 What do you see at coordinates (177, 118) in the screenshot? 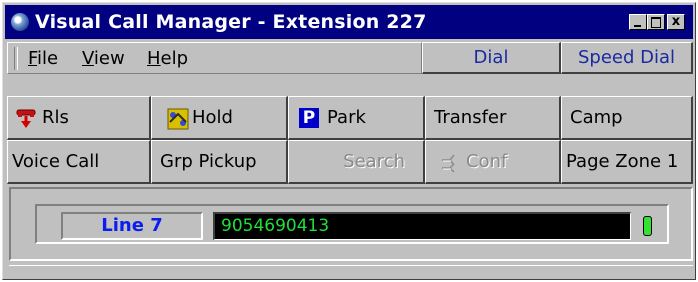
I see `hold-icon` at bounding box center [177, 118].